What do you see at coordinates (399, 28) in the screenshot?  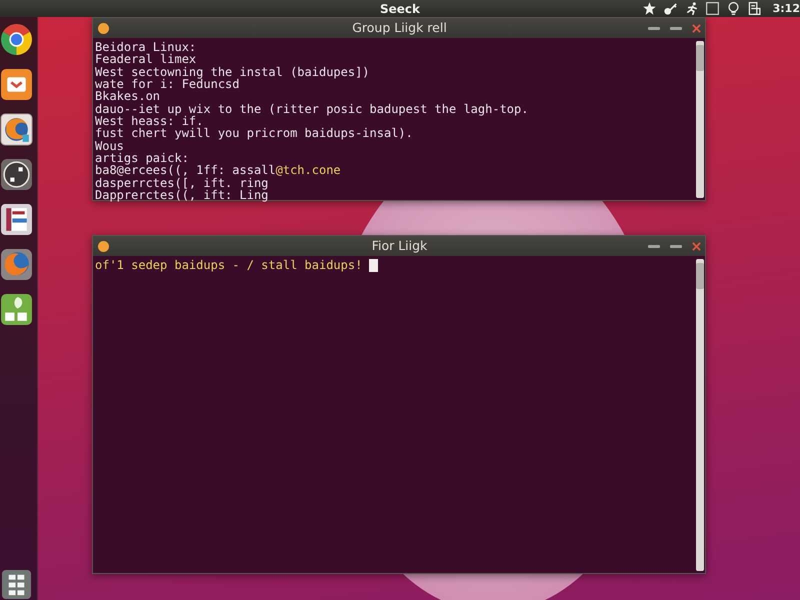 I see `window-title: Group Liigk rell` at bounding box center [399, 28].